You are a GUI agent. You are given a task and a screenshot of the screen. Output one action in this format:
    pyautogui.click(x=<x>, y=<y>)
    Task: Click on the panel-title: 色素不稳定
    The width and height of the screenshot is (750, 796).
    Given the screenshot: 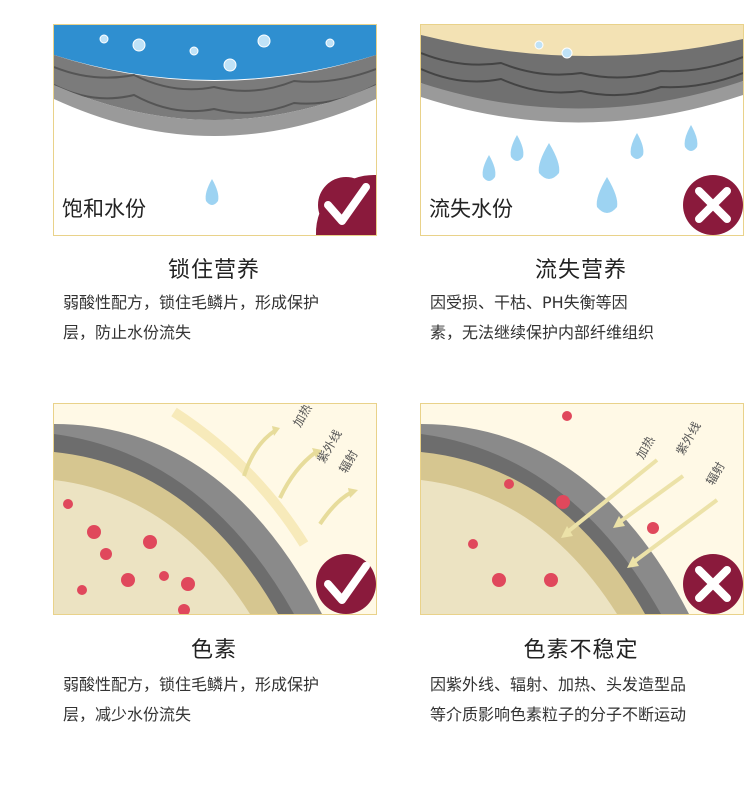 What is the action you would take?
    pyautogui.click(x=581, y=650)
    